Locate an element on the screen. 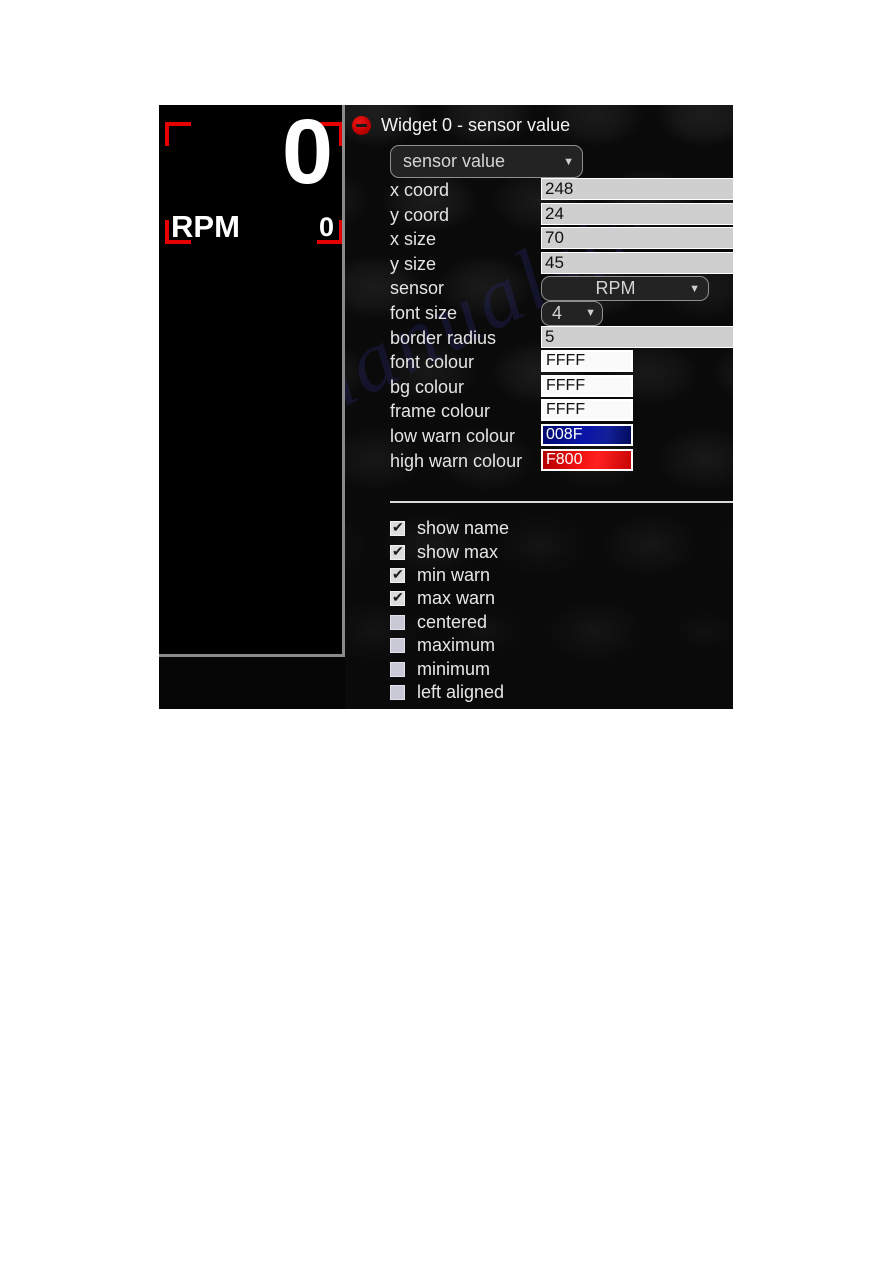  option-row: show name is located at coordinates (449, 528).